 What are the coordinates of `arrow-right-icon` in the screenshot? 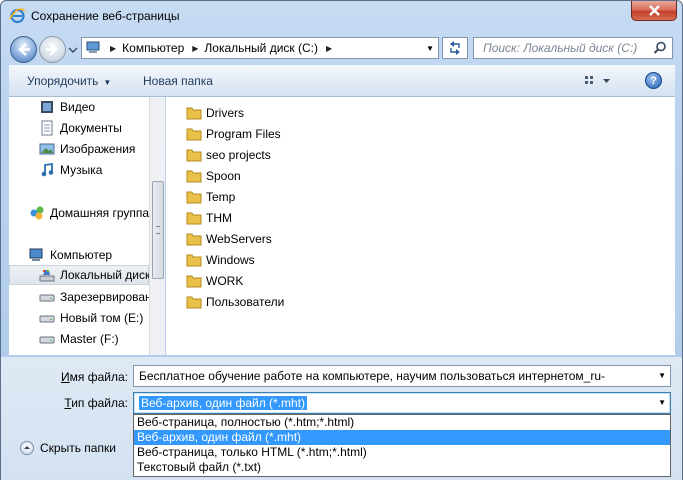 It's located at (52, 49).